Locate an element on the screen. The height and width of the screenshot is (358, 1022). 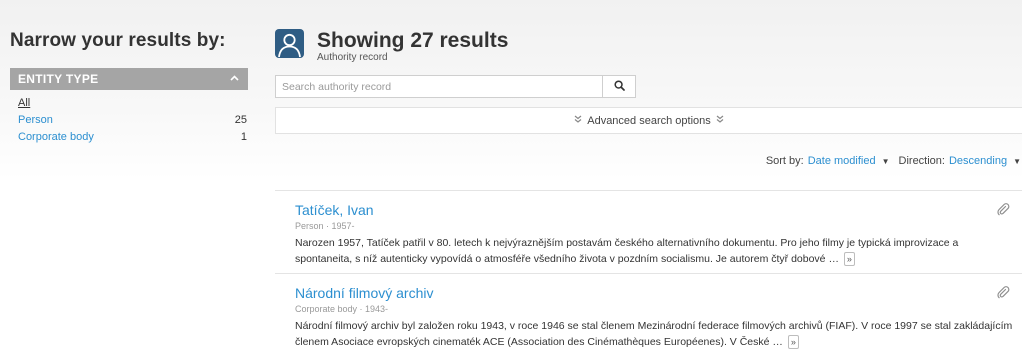
result-meta: Person · 1957- is located at coordinates (325, 226).